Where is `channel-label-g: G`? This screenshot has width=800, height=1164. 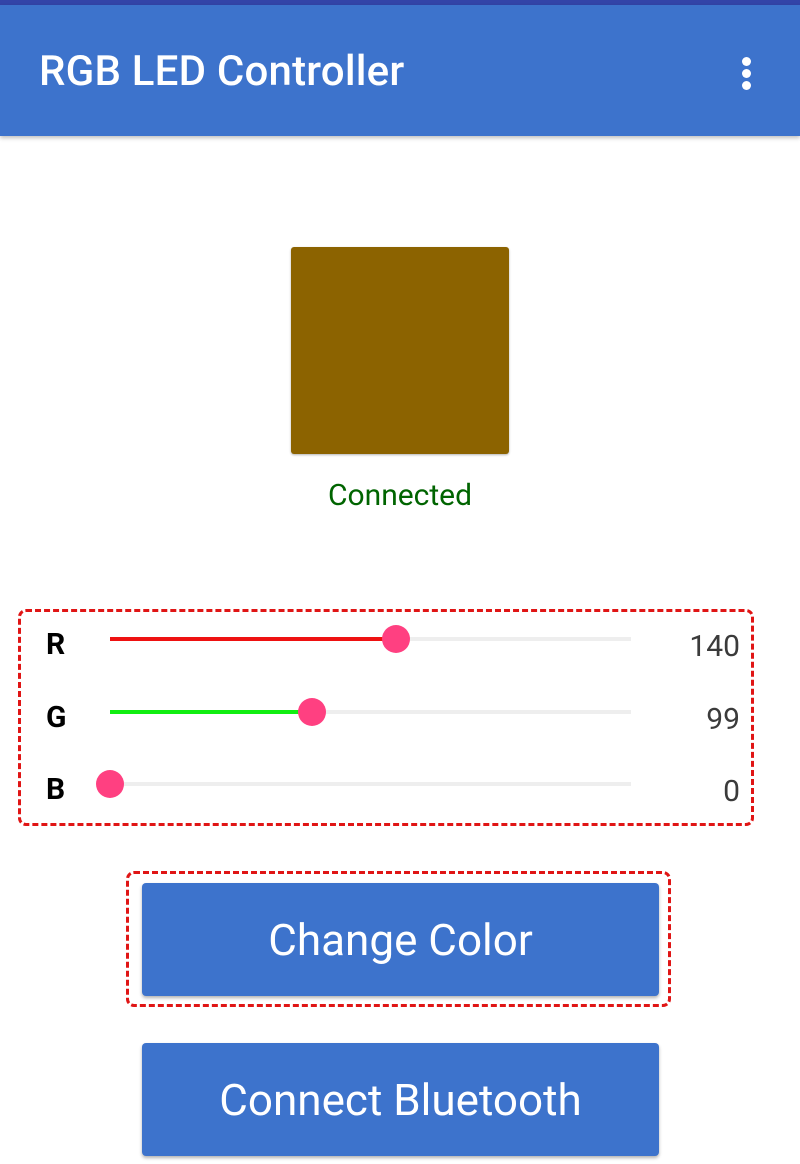 channel-label-g: G is located at coordinates (56, 717).